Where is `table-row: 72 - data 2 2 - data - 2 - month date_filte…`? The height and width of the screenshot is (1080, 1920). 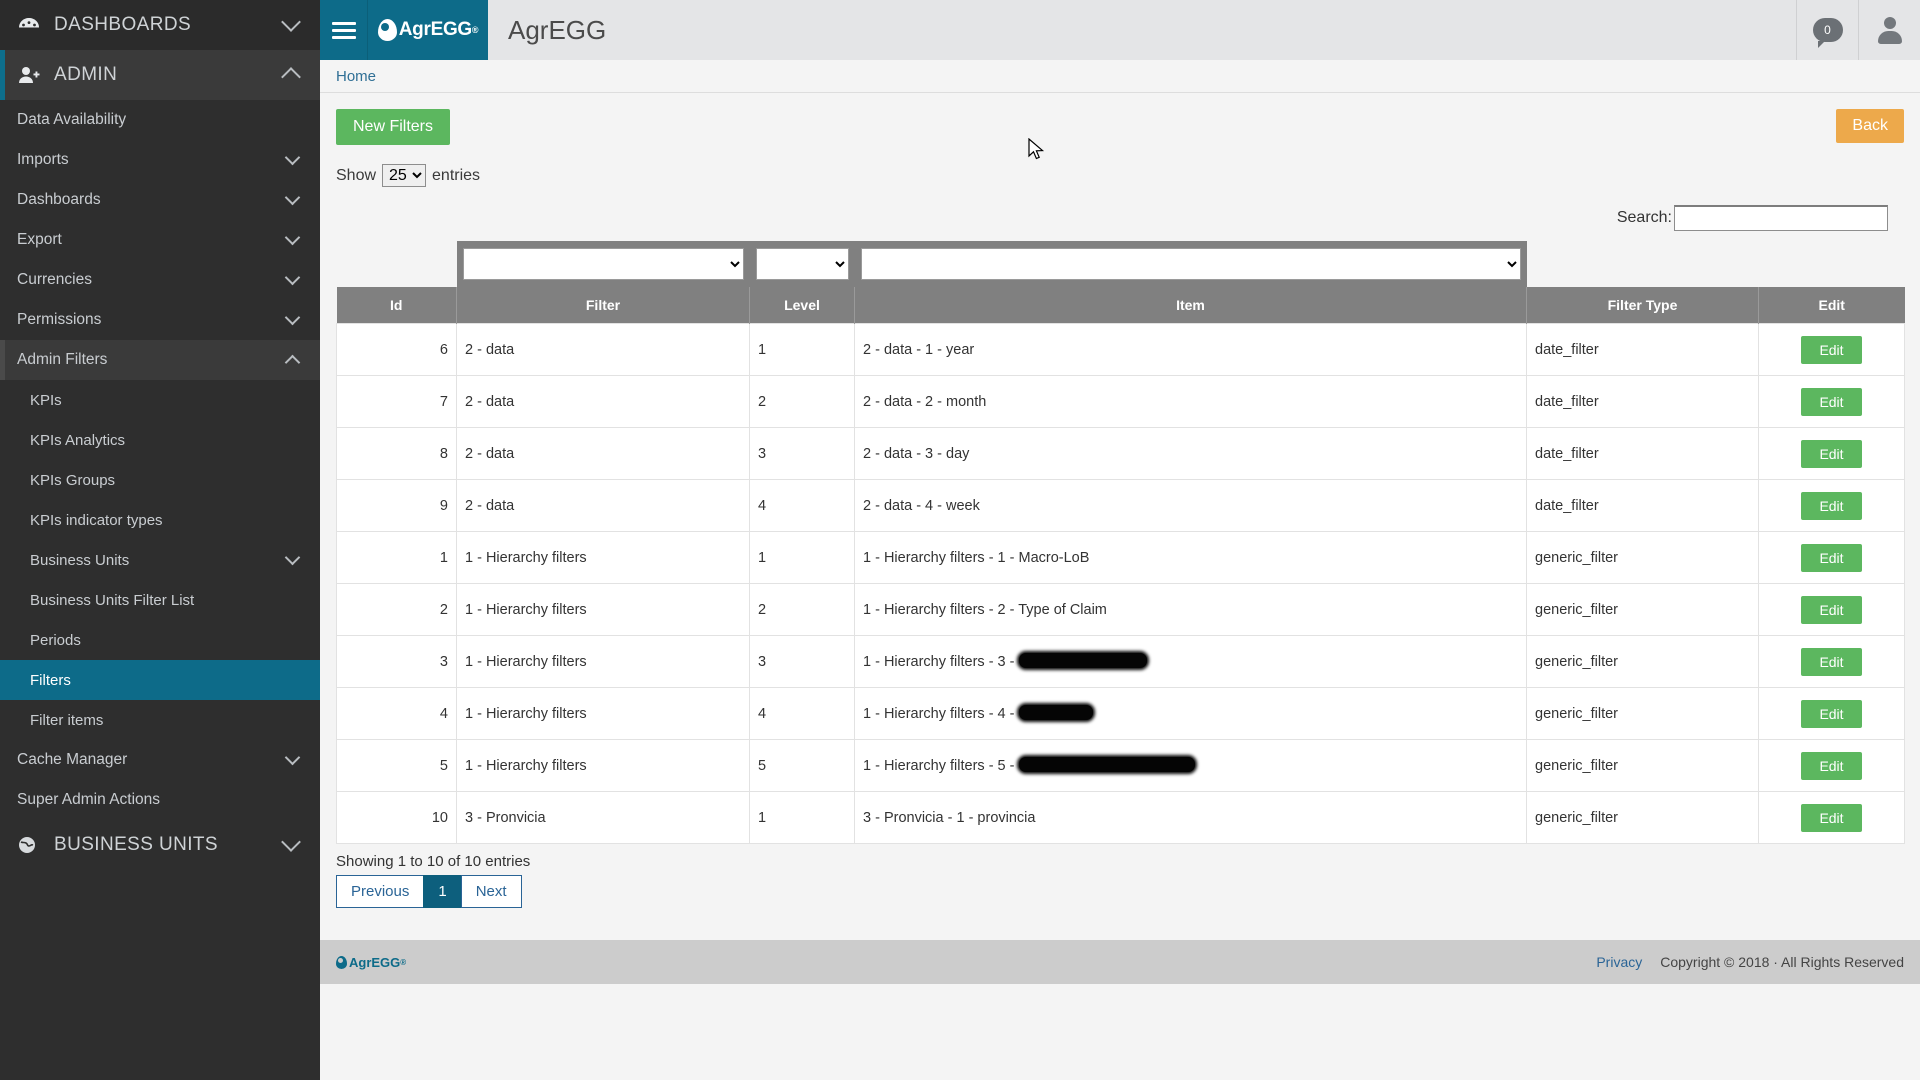 table-row: 72 - data 2 2 - data - 2 - month date_filte… is located at coordinates (1120, 401).